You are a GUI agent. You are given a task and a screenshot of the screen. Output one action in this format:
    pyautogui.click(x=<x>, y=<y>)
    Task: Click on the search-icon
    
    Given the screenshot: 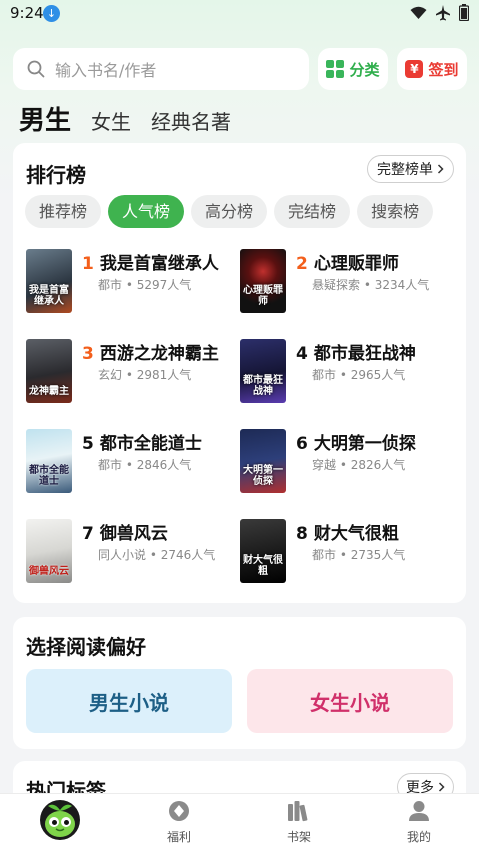 What is the action you would take?
    pyautogui.click(x=36, y=69)
    